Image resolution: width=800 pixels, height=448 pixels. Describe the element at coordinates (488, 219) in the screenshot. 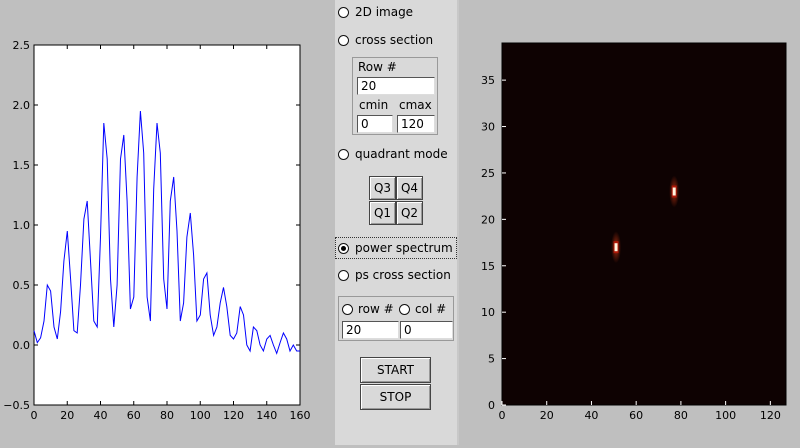

I see `heat-y-tick-label: 20` at that location.